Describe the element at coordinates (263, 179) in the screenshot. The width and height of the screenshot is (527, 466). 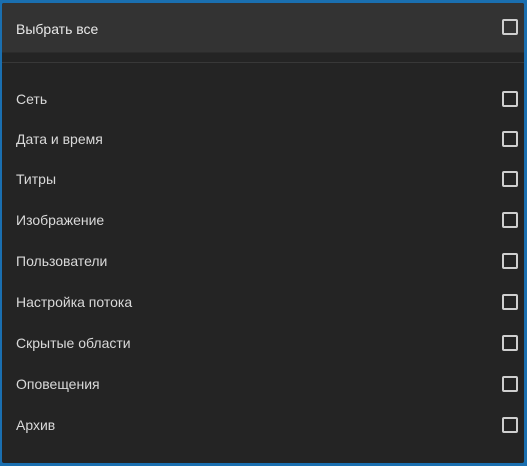
I see `list-item-titles: Титры` at that location.